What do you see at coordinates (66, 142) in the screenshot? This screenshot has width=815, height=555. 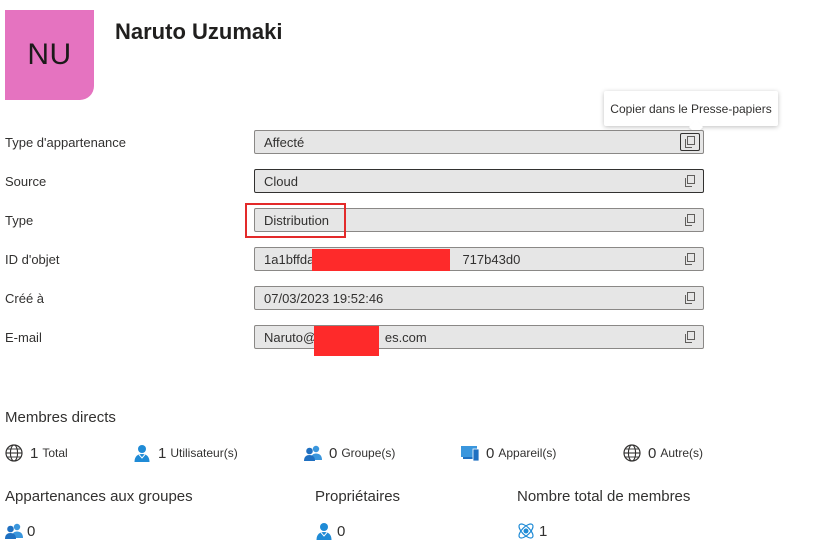 I see `field-label: Type d'appartenance` at bounding box center [66, 142].